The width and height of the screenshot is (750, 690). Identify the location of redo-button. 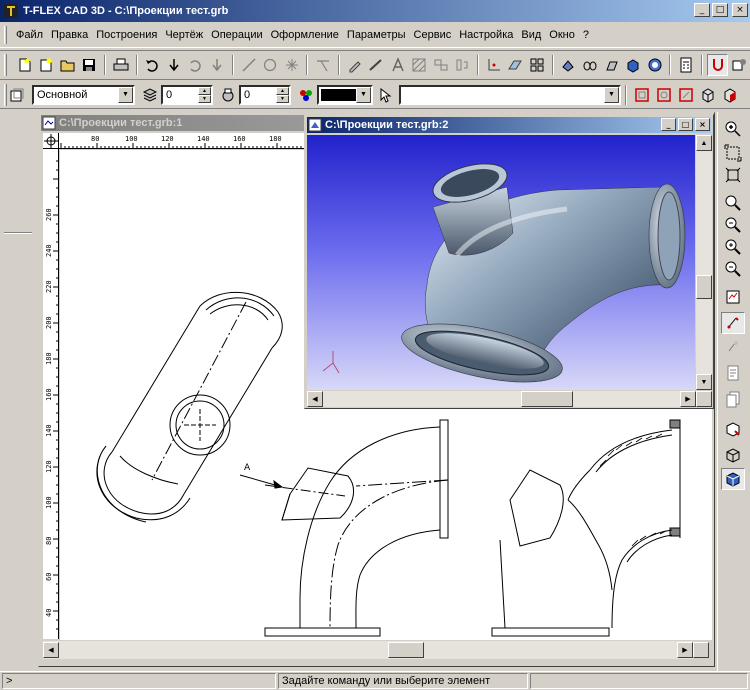
(174, 65).